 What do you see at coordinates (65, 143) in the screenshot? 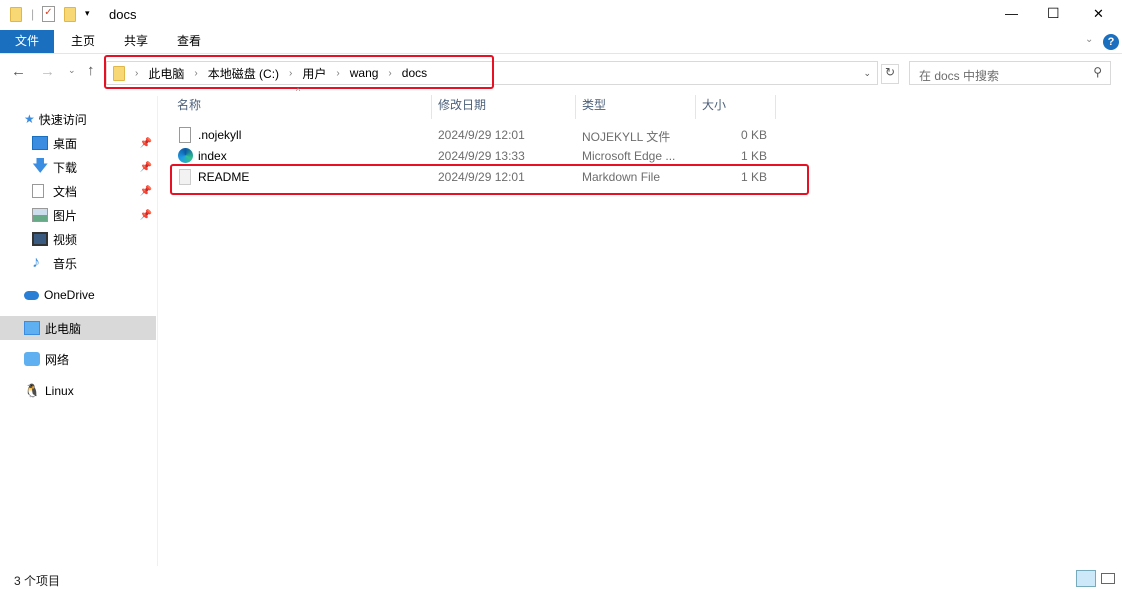
I see `sidebar-item-label: 桌面` at bounding box center [65, 143].